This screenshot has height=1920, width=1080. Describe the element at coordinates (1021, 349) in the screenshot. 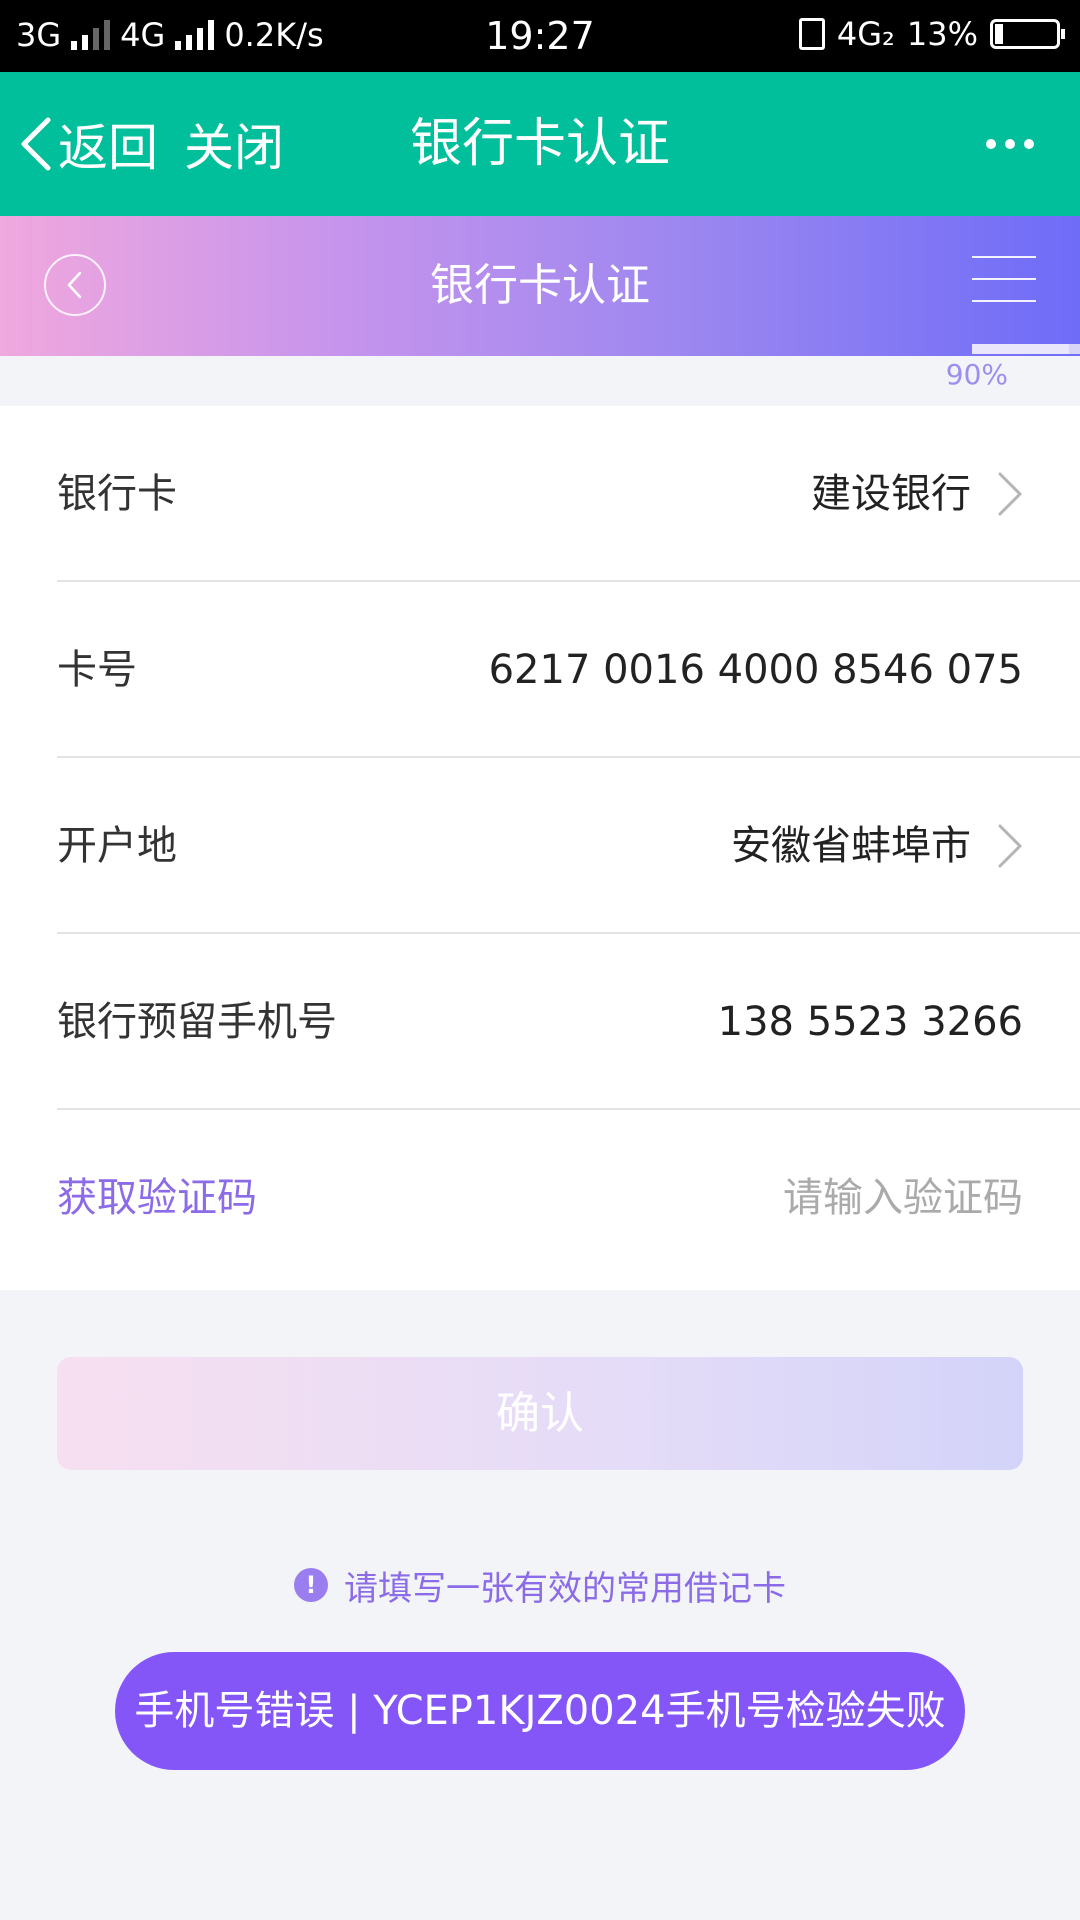

I see `progress-fill` at that location.